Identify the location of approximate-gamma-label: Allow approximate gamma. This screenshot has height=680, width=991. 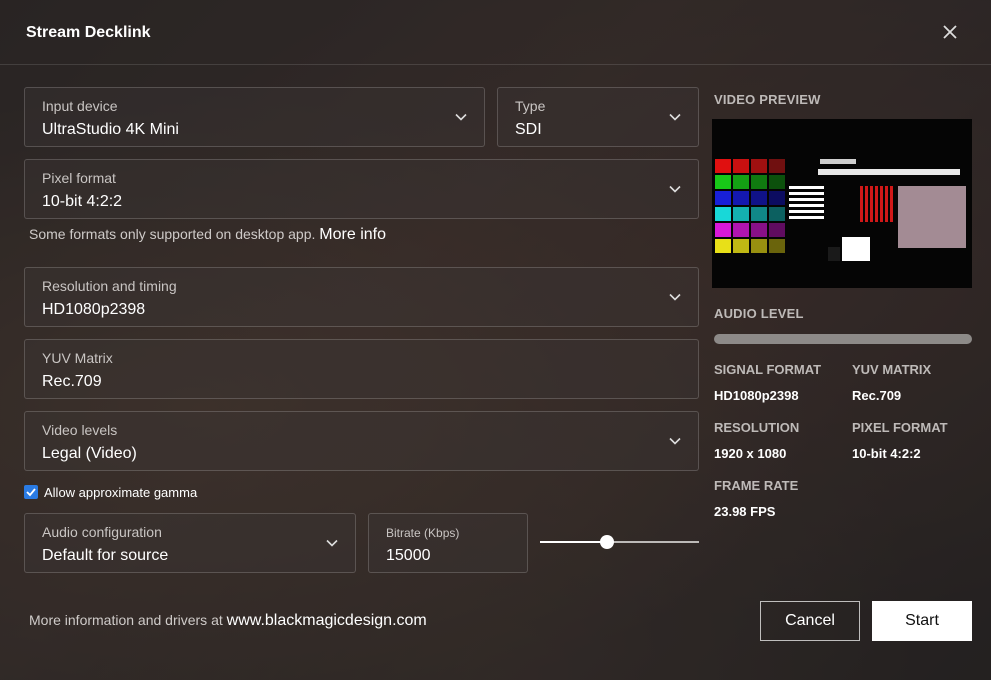
(120, 492).